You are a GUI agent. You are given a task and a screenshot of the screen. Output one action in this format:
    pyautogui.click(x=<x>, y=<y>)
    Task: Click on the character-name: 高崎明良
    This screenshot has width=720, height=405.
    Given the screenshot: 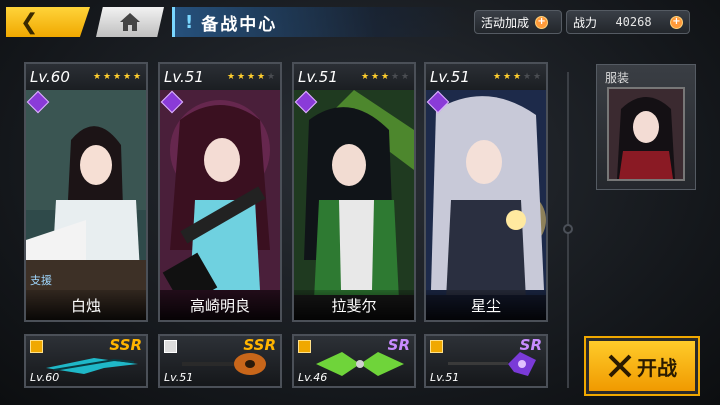 What is the action you would take?
    pyautogui.click(x=220, y=305)
    